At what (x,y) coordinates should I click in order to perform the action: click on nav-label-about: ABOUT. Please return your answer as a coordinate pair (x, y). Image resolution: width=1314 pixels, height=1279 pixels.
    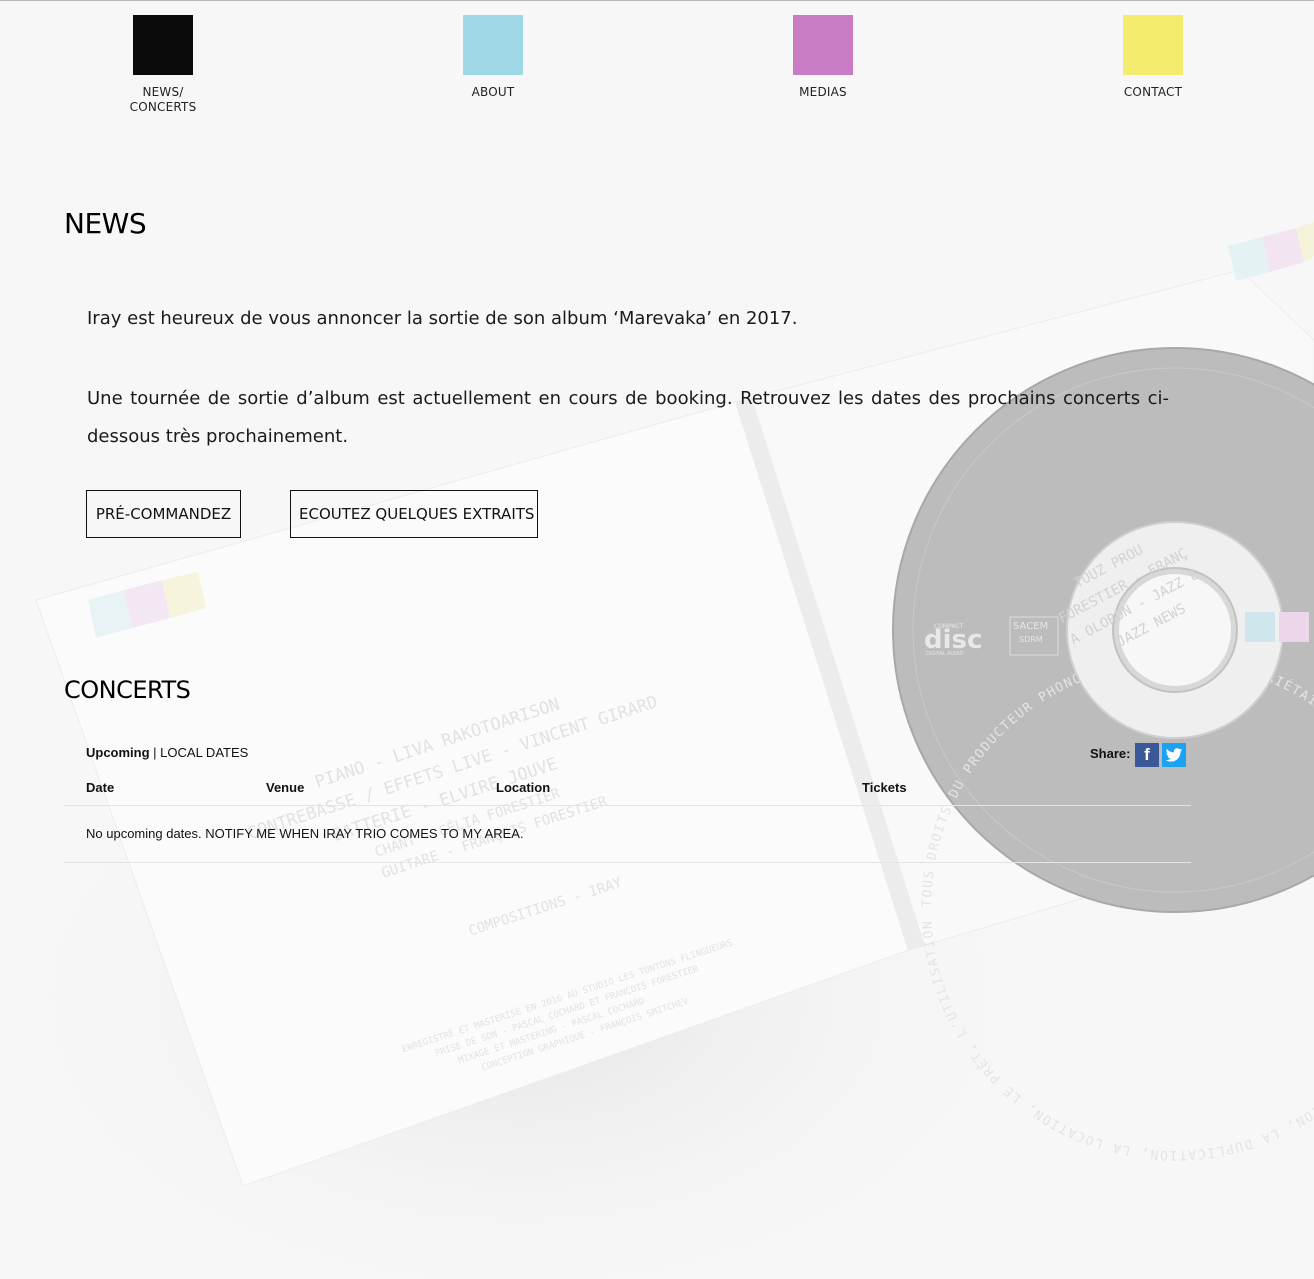
    Looking at the image, I should click on (493, 92).